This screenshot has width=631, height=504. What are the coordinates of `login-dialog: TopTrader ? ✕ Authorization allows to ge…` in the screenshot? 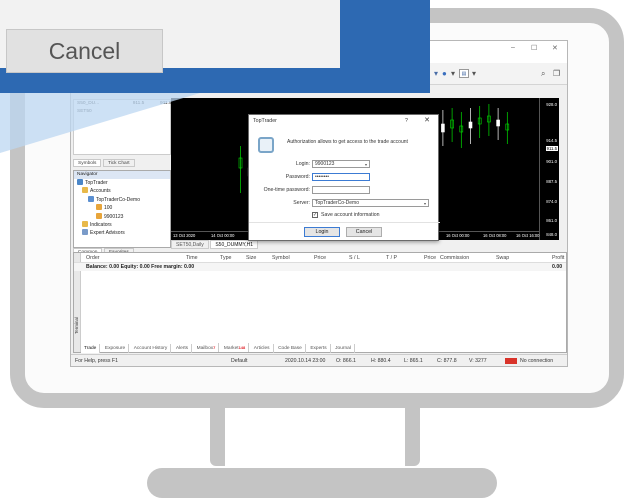 It's located at (344, 177).